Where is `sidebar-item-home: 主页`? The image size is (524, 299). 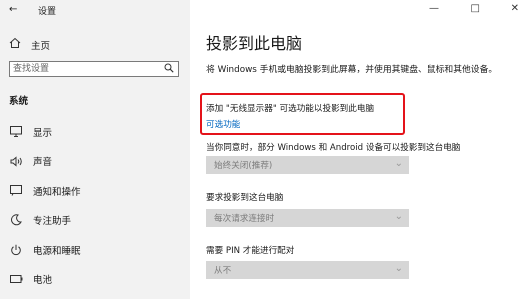 sidebar-item-home: 主页 is located at coordinates (29, 44).